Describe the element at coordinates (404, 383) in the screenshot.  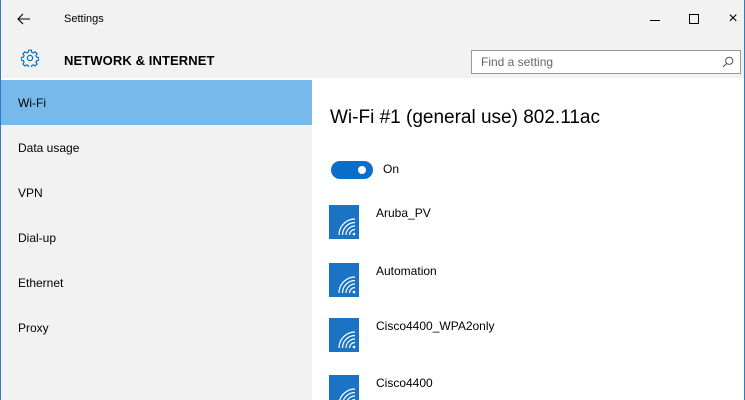
I see `network-name: Cisco4400` at that location.